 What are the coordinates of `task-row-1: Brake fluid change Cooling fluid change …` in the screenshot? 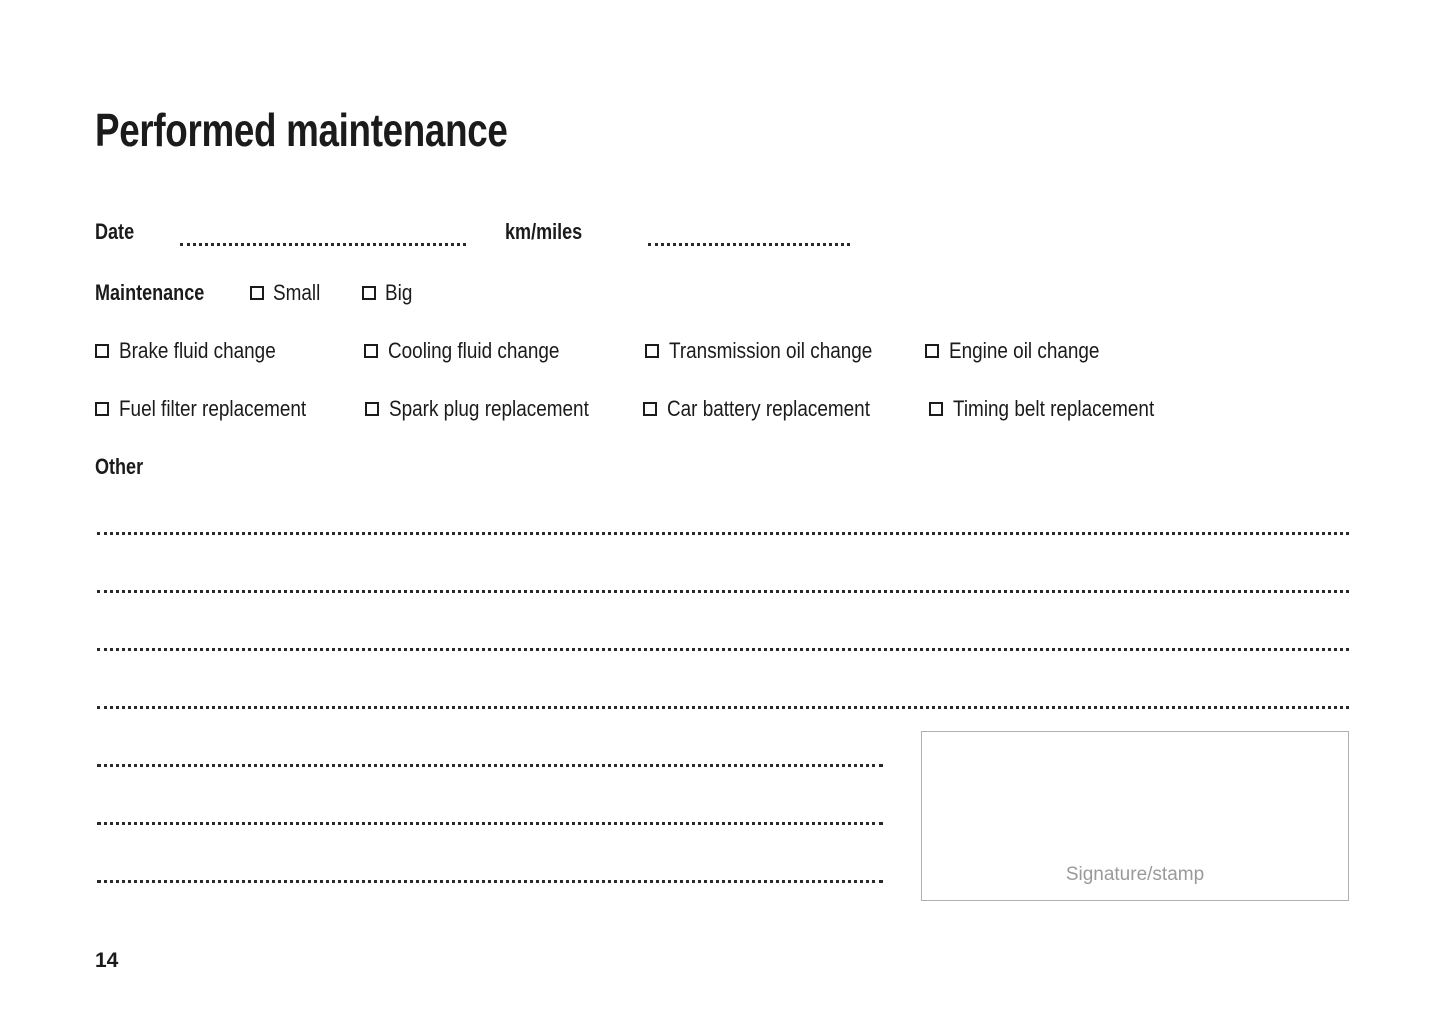 It's located at (609, 351).